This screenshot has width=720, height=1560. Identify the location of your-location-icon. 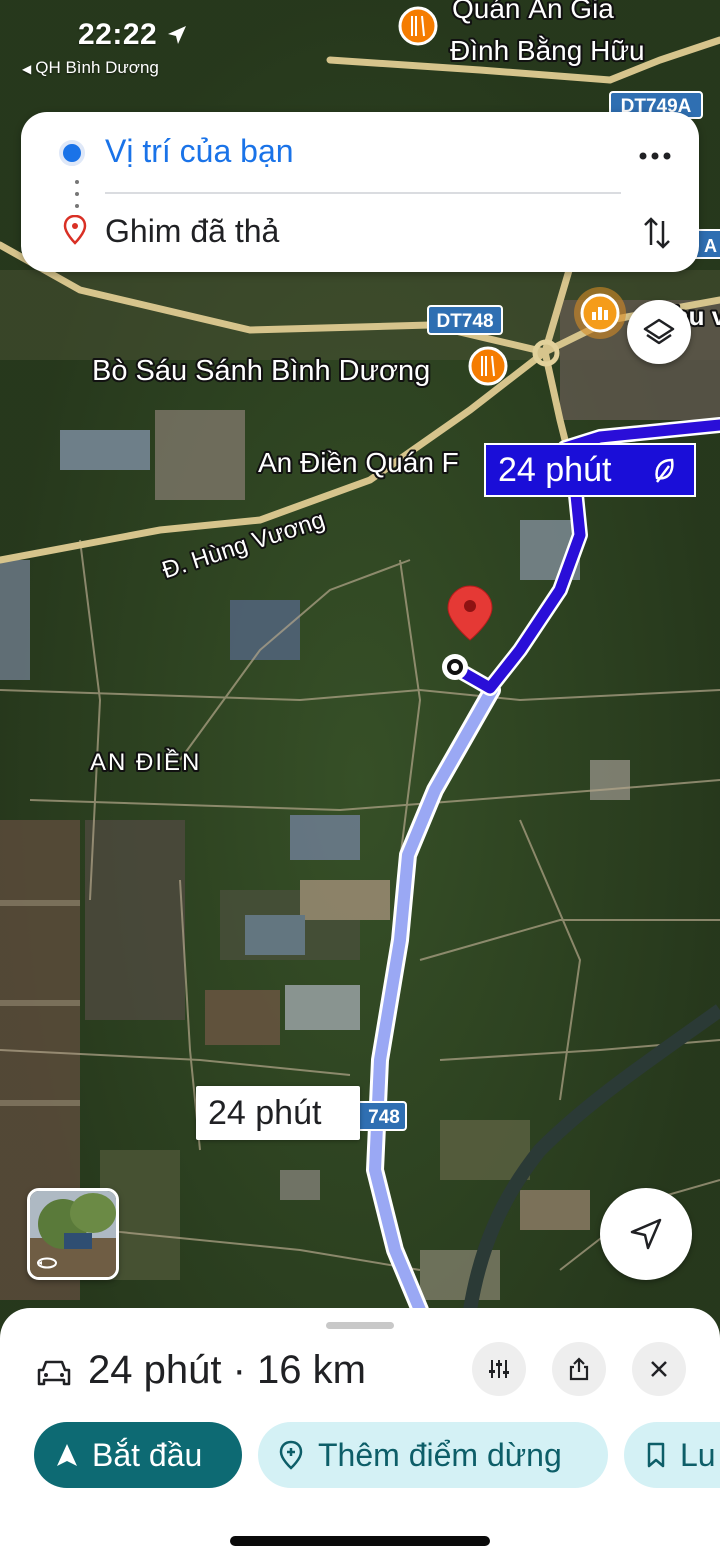
(72, 153).